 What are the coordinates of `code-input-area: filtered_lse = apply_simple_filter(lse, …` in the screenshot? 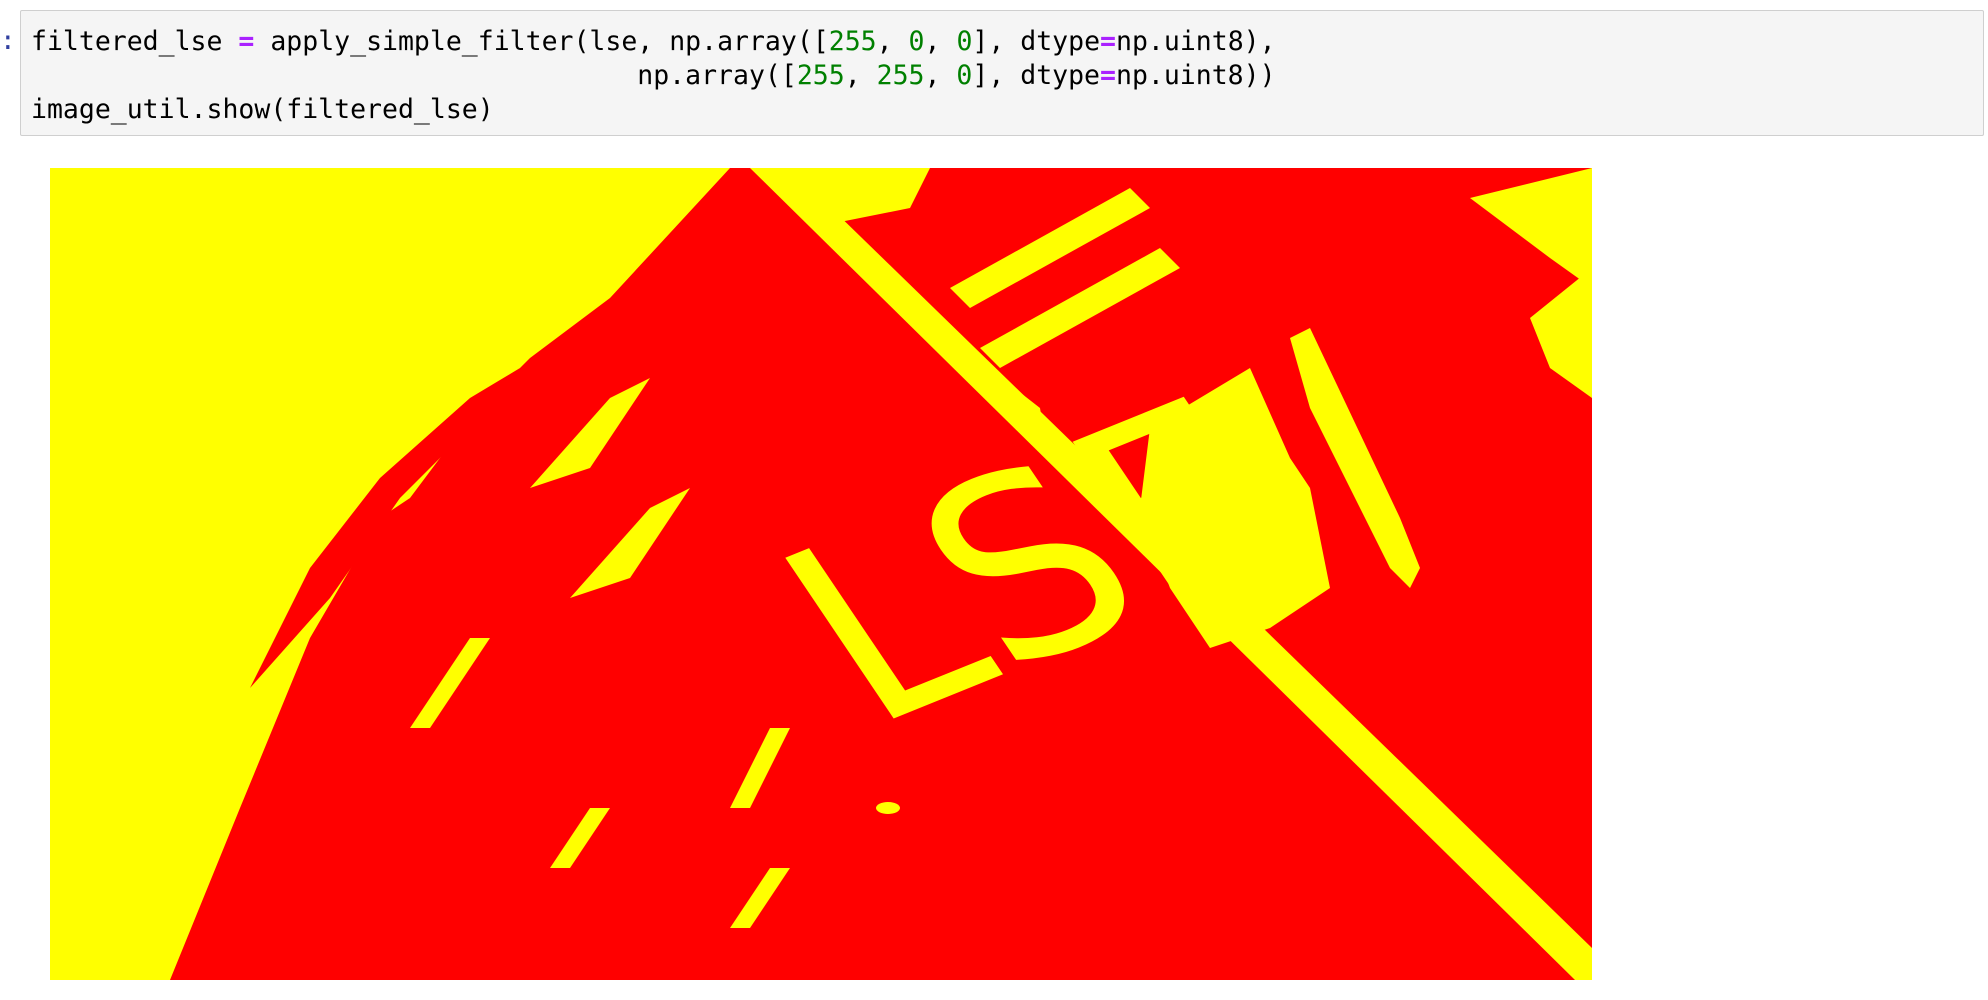 It's located at (1002, 73).